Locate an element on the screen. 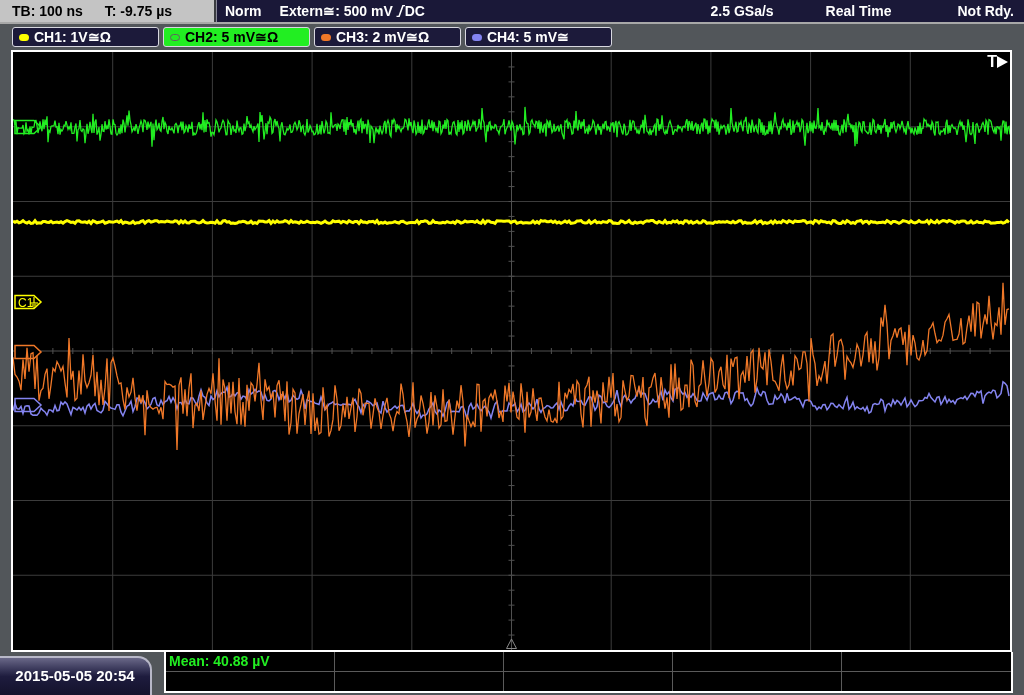  marker-label: C1 is located at coordinates (26, 302).